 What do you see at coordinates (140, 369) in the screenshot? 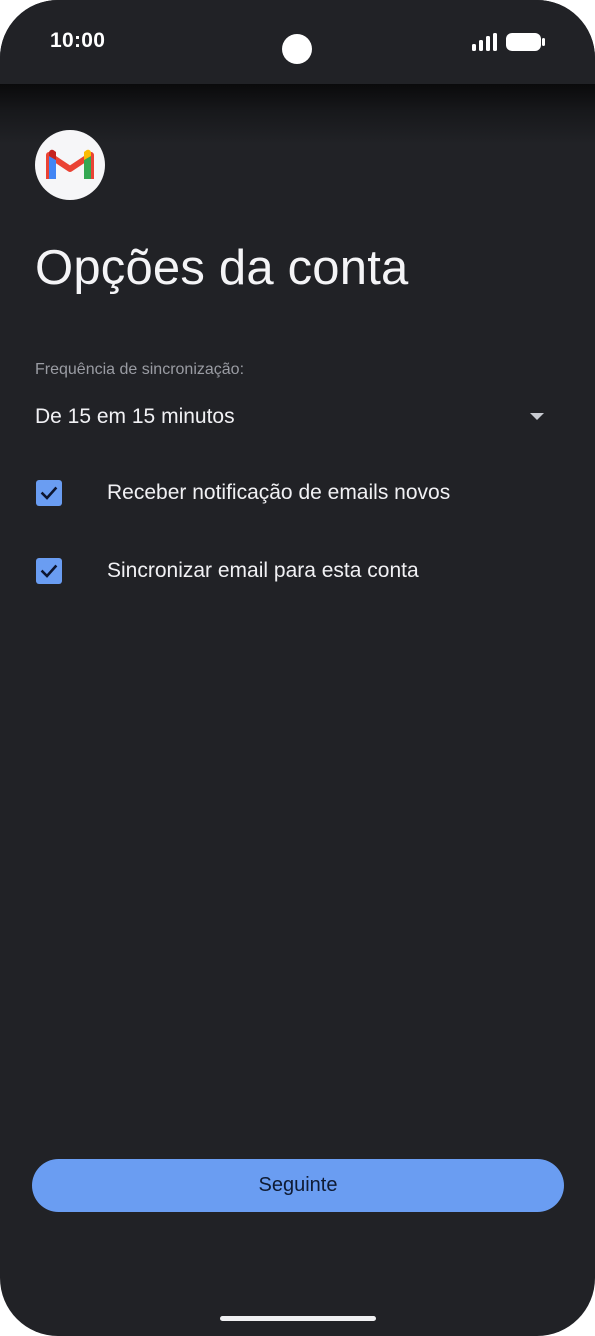
I see `sync-frequency-label: Frequência de sincronização:` at bounding box center [140, 369].